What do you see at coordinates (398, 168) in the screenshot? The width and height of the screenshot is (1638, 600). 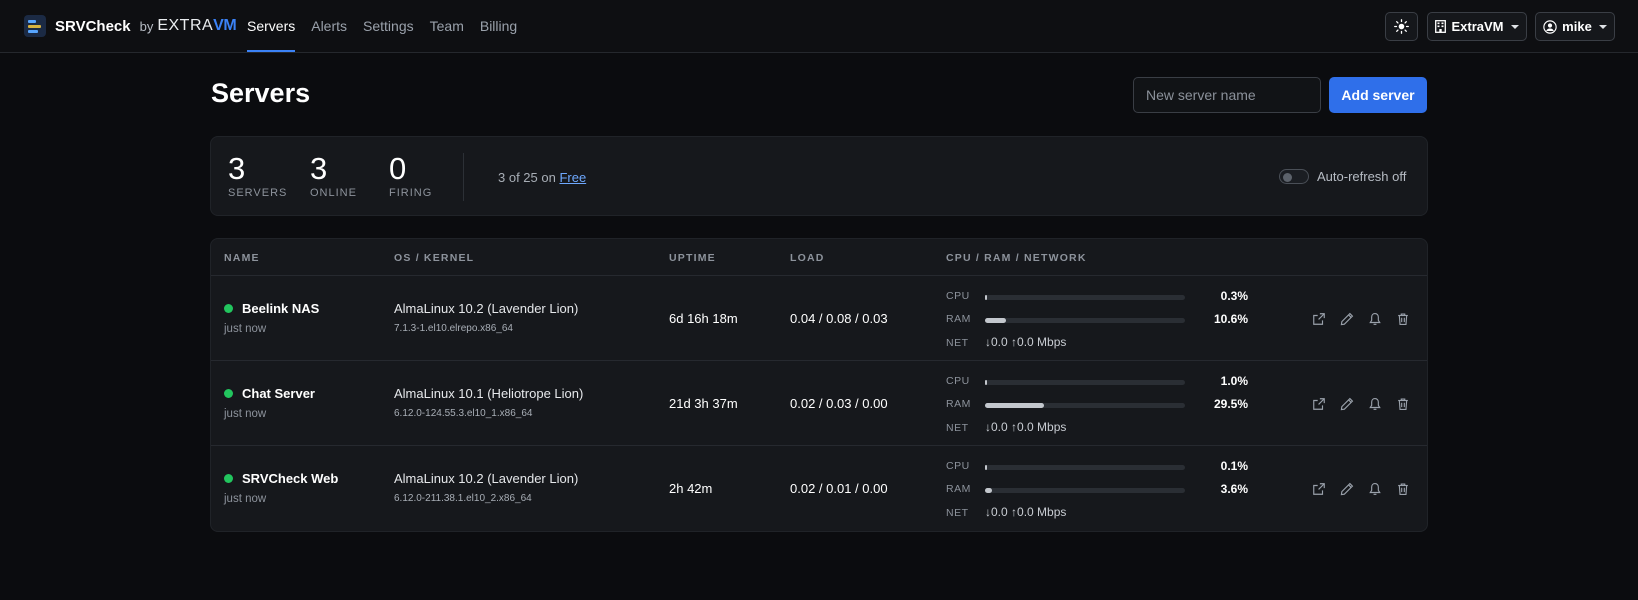 I see `stat-firing-value: 0` at bounding box center [398, 168].